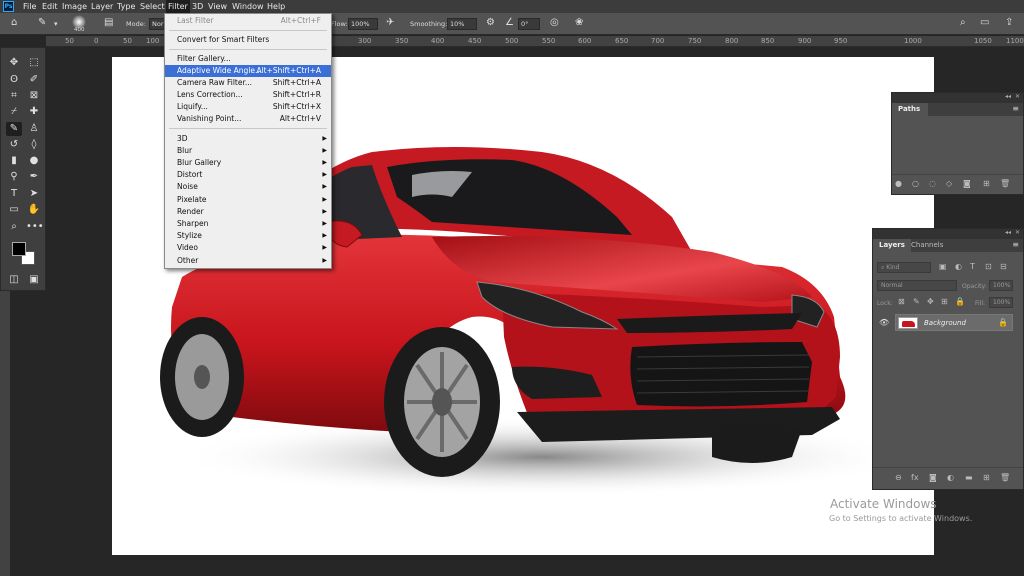  Describe the element at coordinates (34, 210) in the screenshot. I see `hand-tool-icon: ✋` at that location.